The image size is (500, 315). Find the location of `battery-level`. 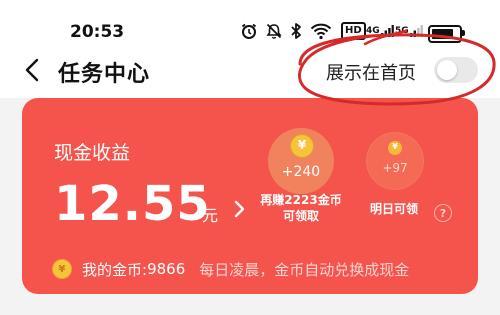

battery-level is located at coordinates (442, 34).